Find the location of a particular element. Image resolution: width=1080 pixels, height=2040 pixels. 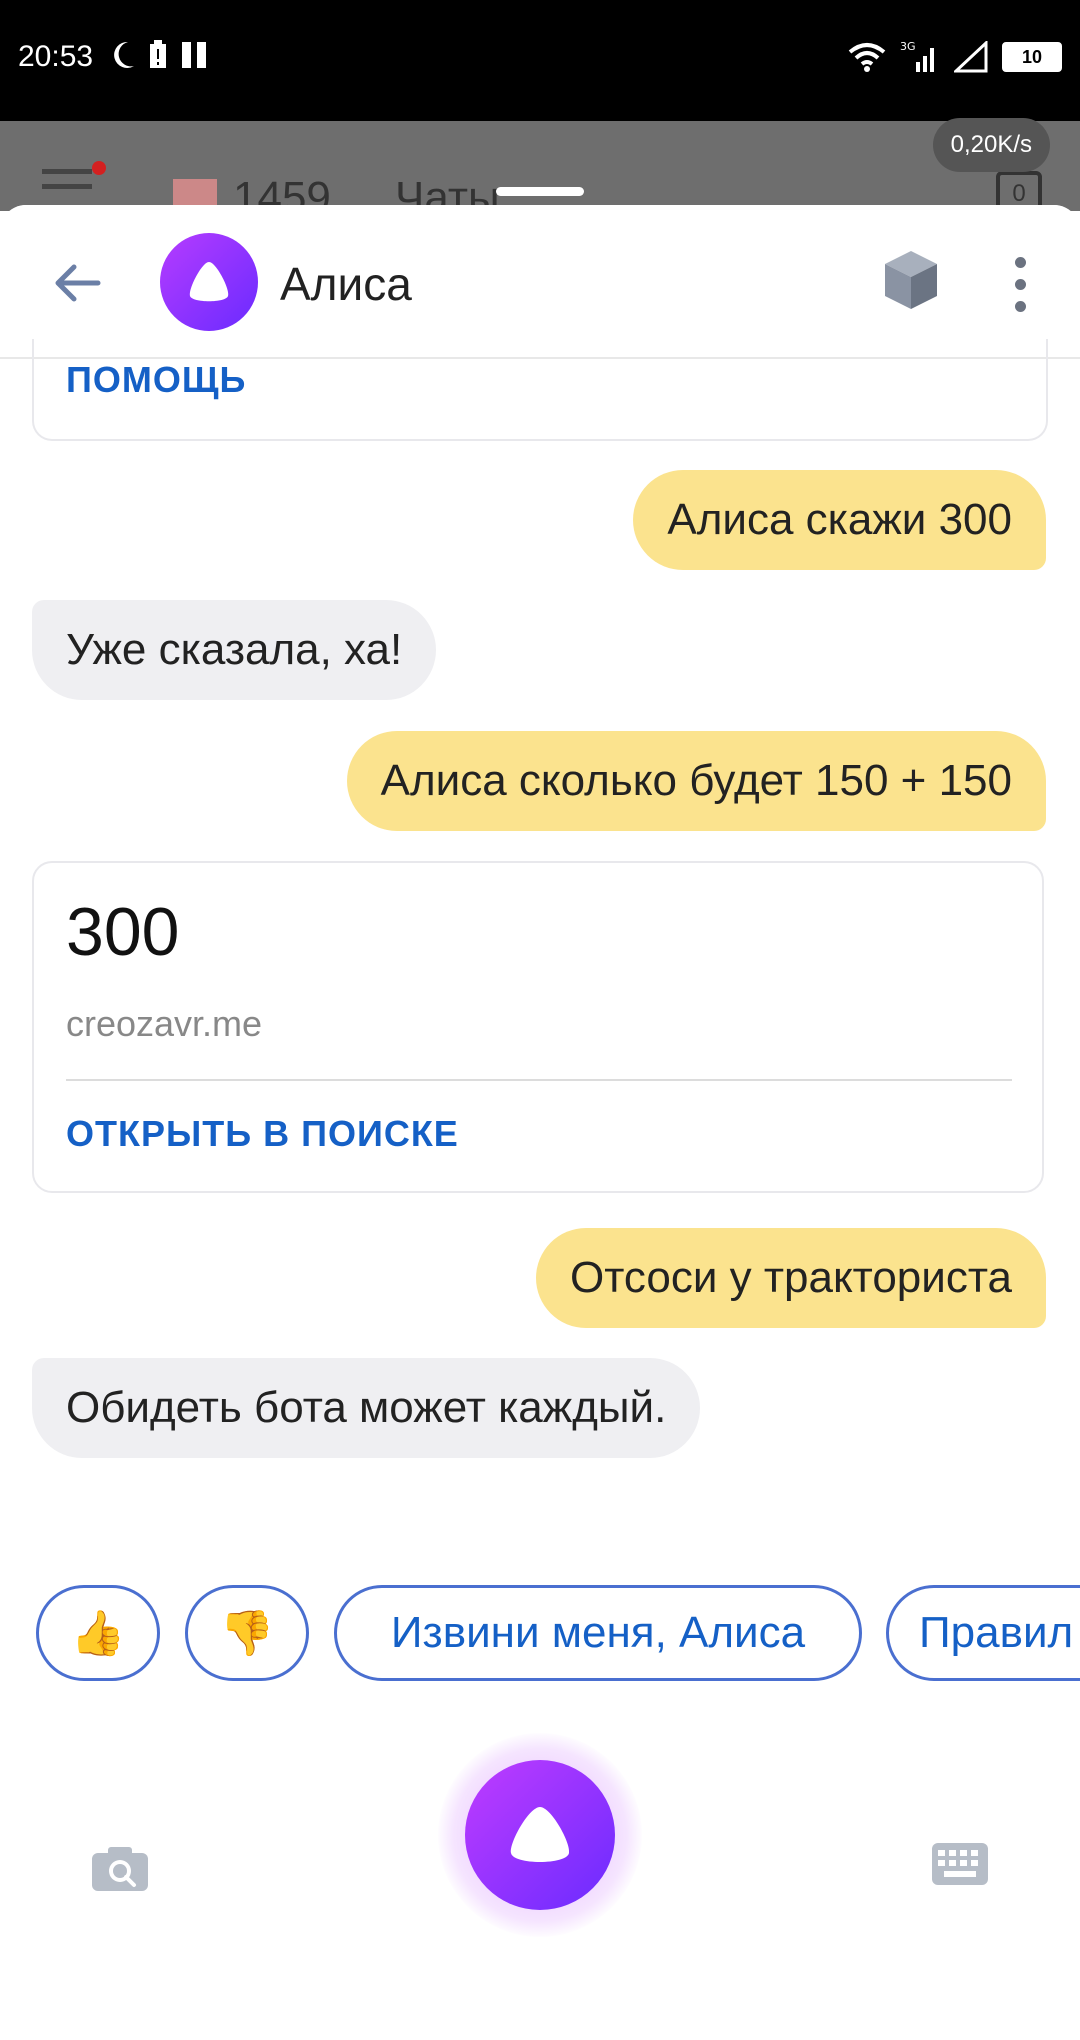

message-user: Отсоси у тракториста is located at coordinates (790, 1278).